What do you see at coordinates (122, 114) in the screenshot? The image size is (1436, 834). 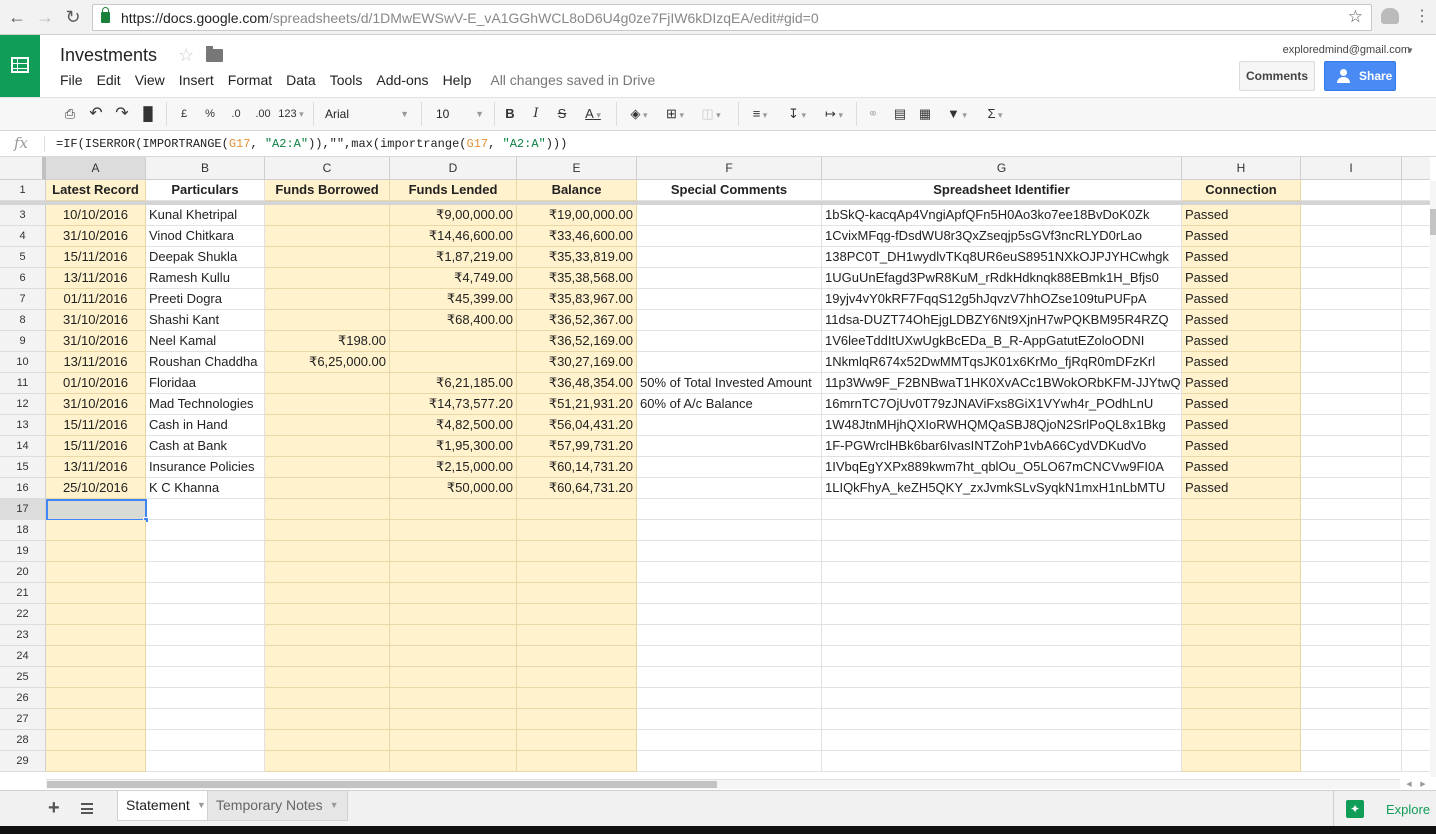 I see `redo-icon: ↷` at bounding box center [122, 114].